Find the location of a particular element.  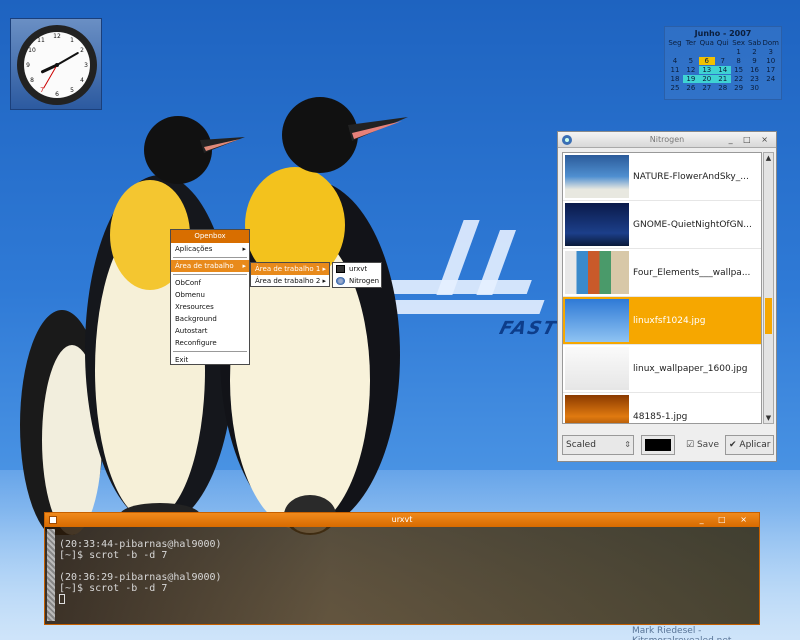

menu-item-autostart: Autostart is located at coordinates (210, 331).